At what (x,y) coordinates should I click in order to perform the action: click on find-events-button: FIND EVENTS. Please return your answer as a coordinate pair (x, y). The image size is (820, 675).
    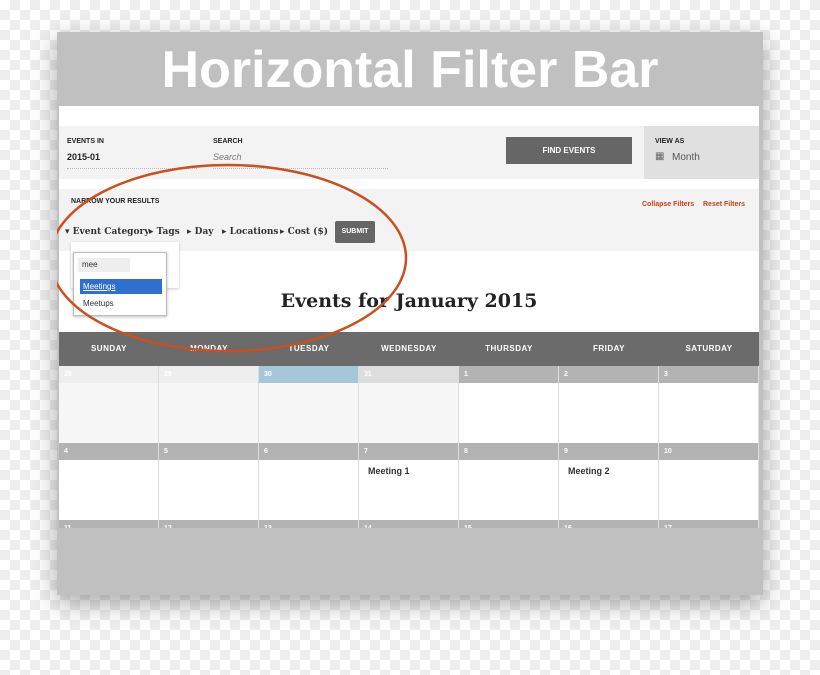
    Looking at the image, I should click on (569, 150).